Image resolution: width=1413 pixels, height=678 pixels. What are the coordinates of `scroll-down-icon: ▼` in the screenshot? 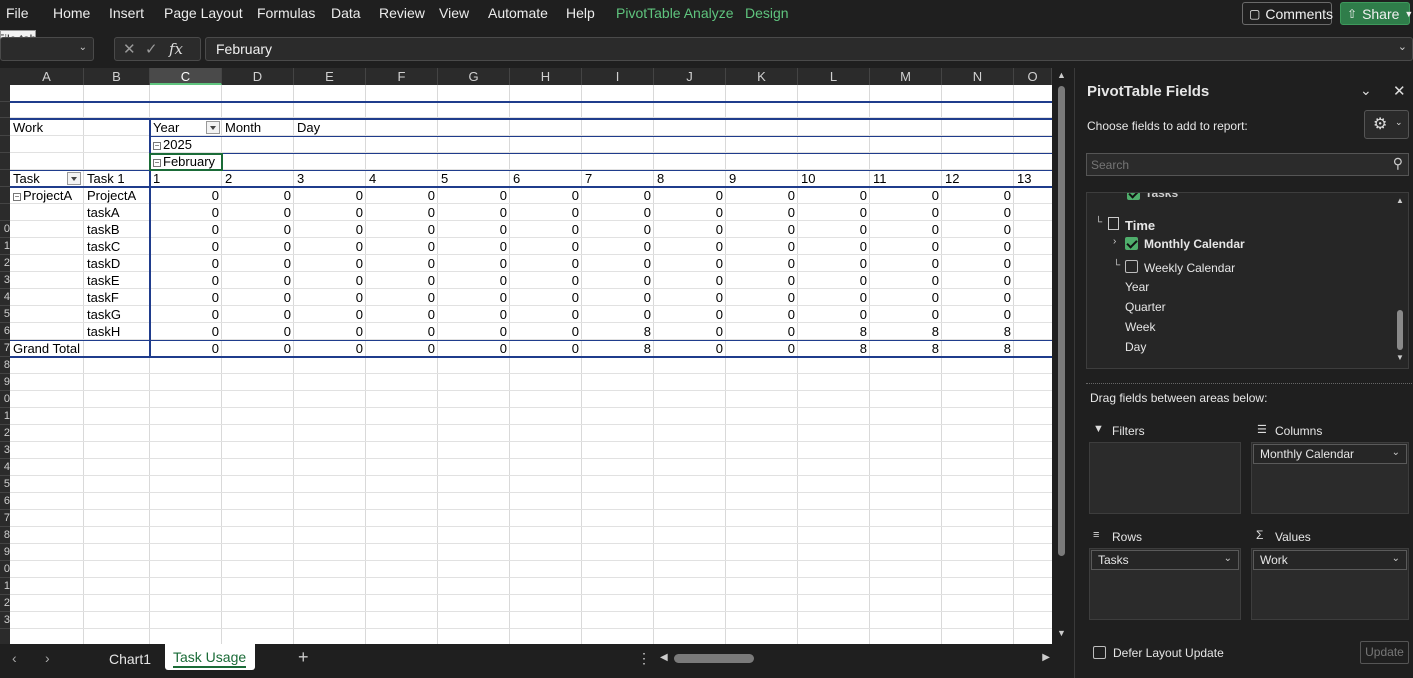 It's located at (1061, 633).